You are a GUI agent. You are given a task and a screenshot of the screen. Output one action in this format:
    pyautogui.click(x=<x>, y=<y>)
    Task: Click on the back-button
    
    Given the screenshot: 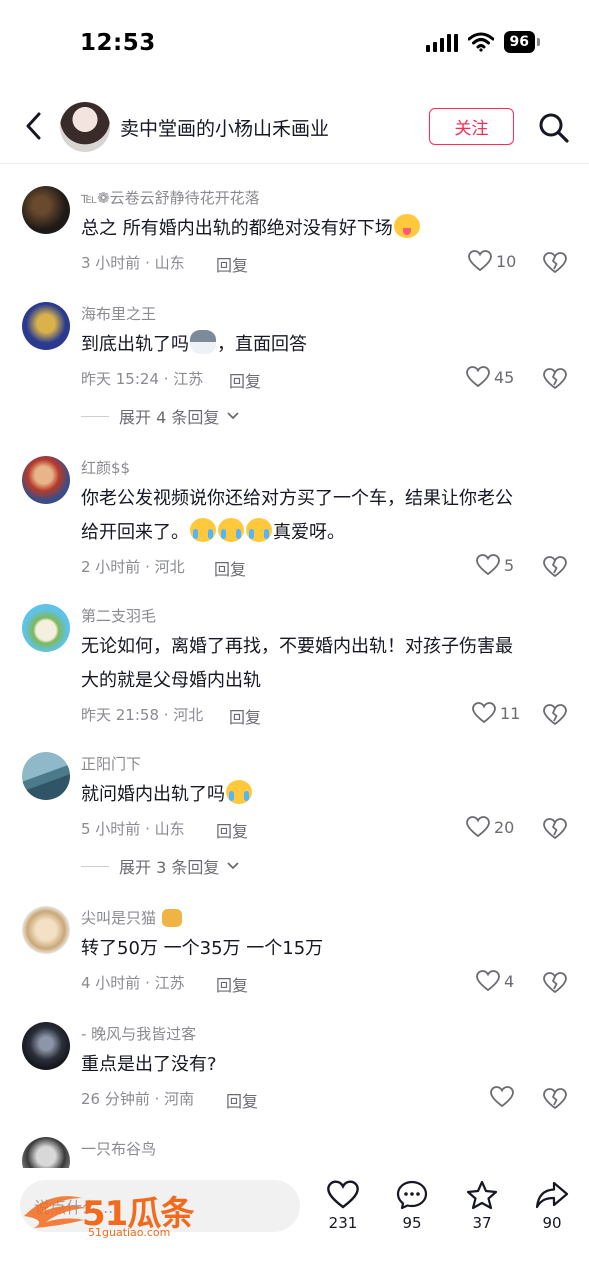 What is the action you would take?
    pyautogui.click(x=34, y=126)
    